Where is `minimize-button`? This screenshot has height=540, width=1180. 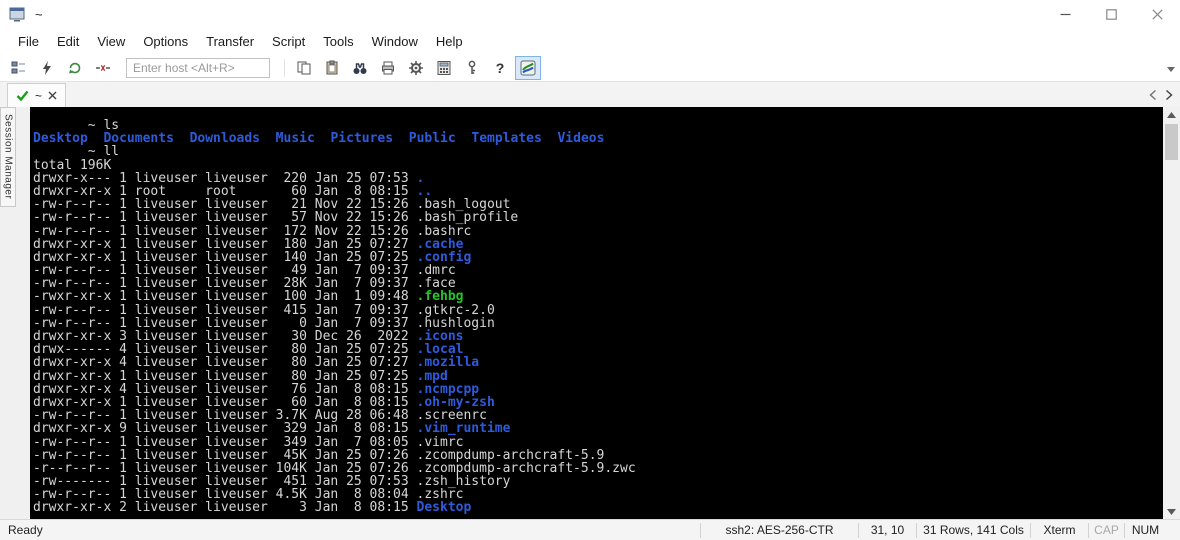
minimize-button is located at coordinates (1065, 14).